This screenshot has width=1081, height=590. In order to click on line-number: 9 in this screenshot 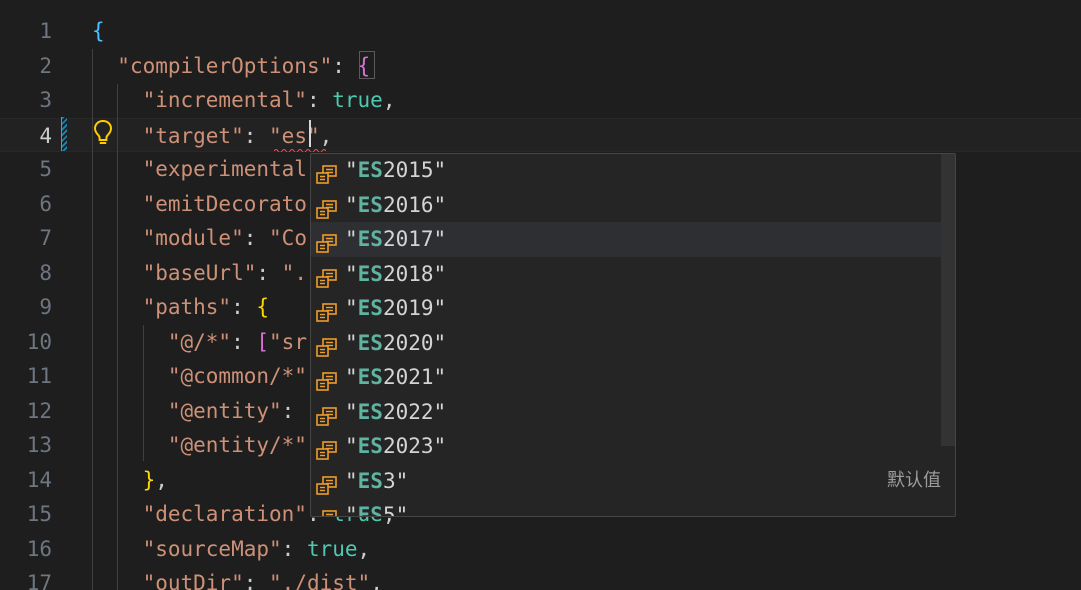, I will do `click(45, 307)`.